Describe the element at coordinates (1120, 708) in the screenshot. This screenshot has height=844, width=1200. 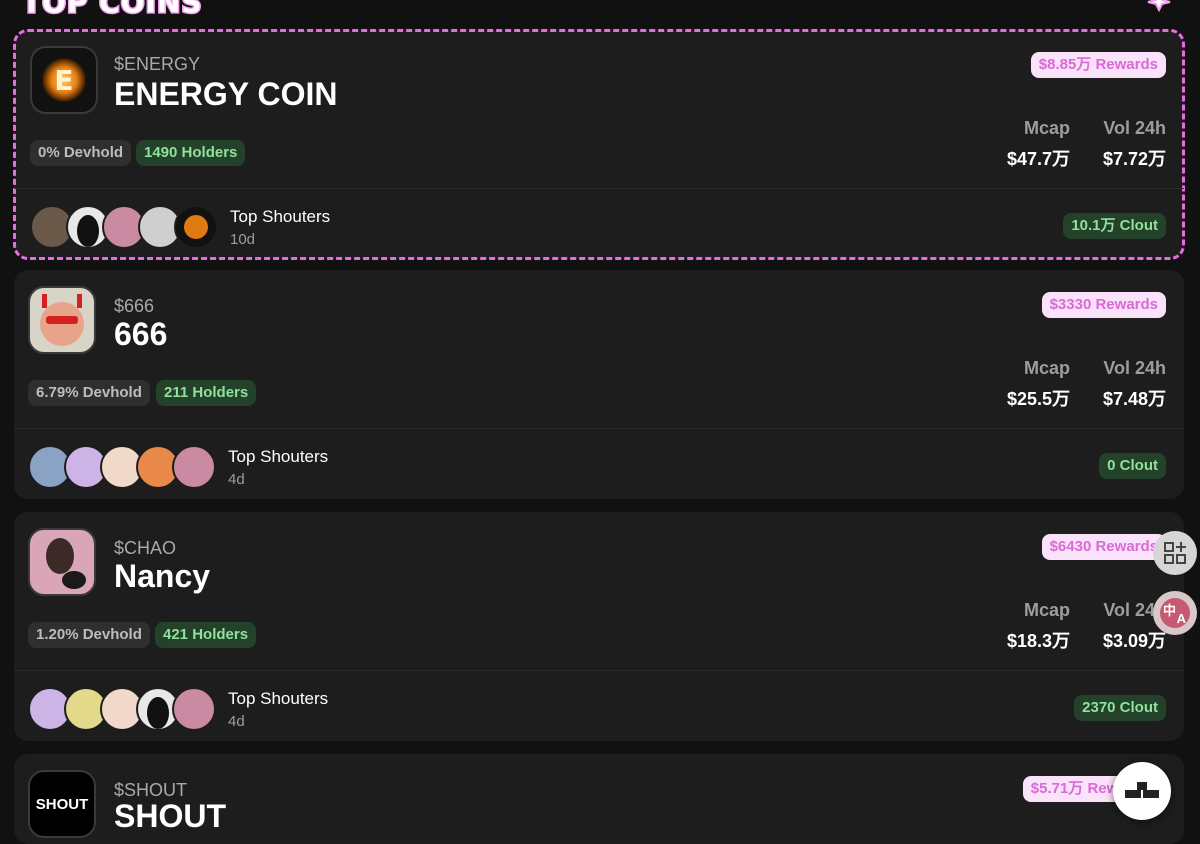
I see `clout-badge: 2370 Clout` at that location.